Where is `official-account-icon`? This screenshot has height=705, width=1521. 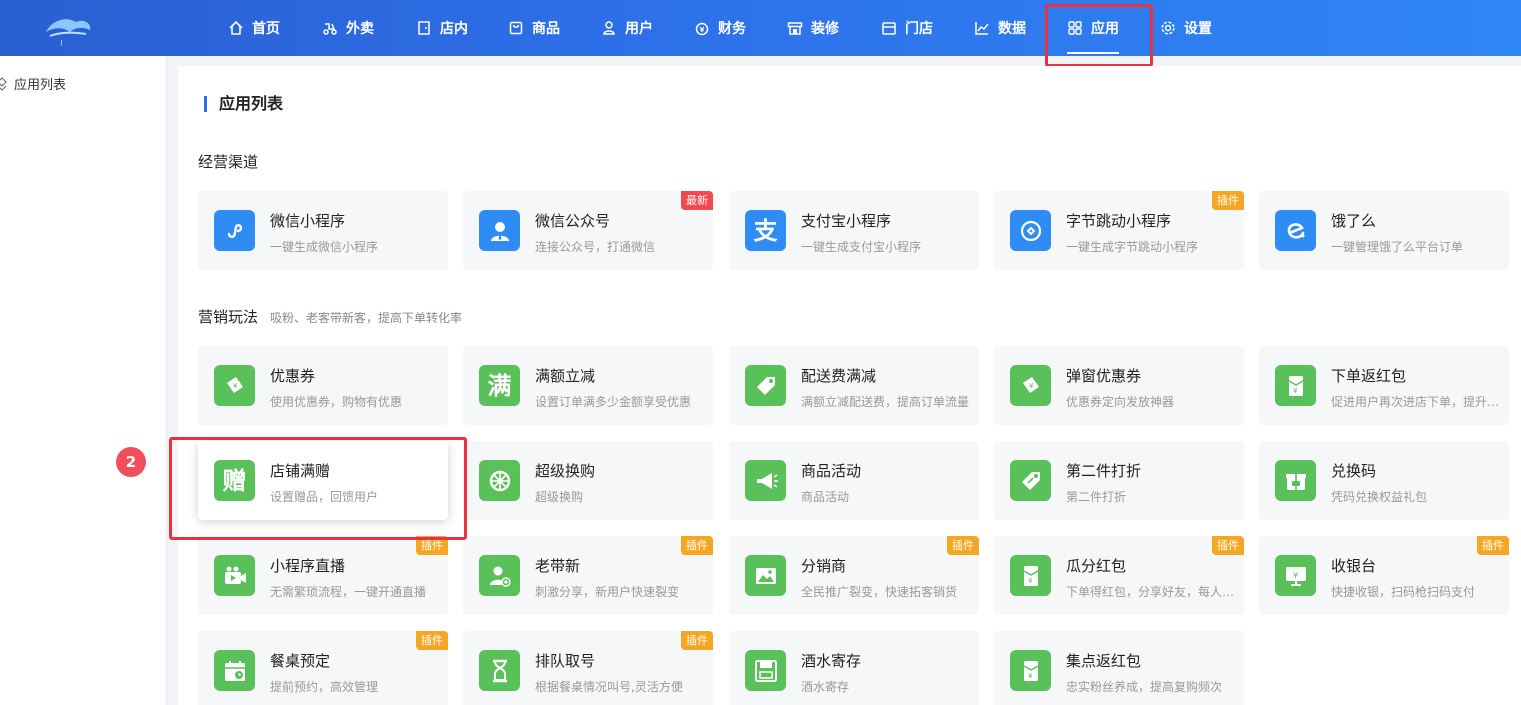
official-account-icon is located at coordinates (499, 230).